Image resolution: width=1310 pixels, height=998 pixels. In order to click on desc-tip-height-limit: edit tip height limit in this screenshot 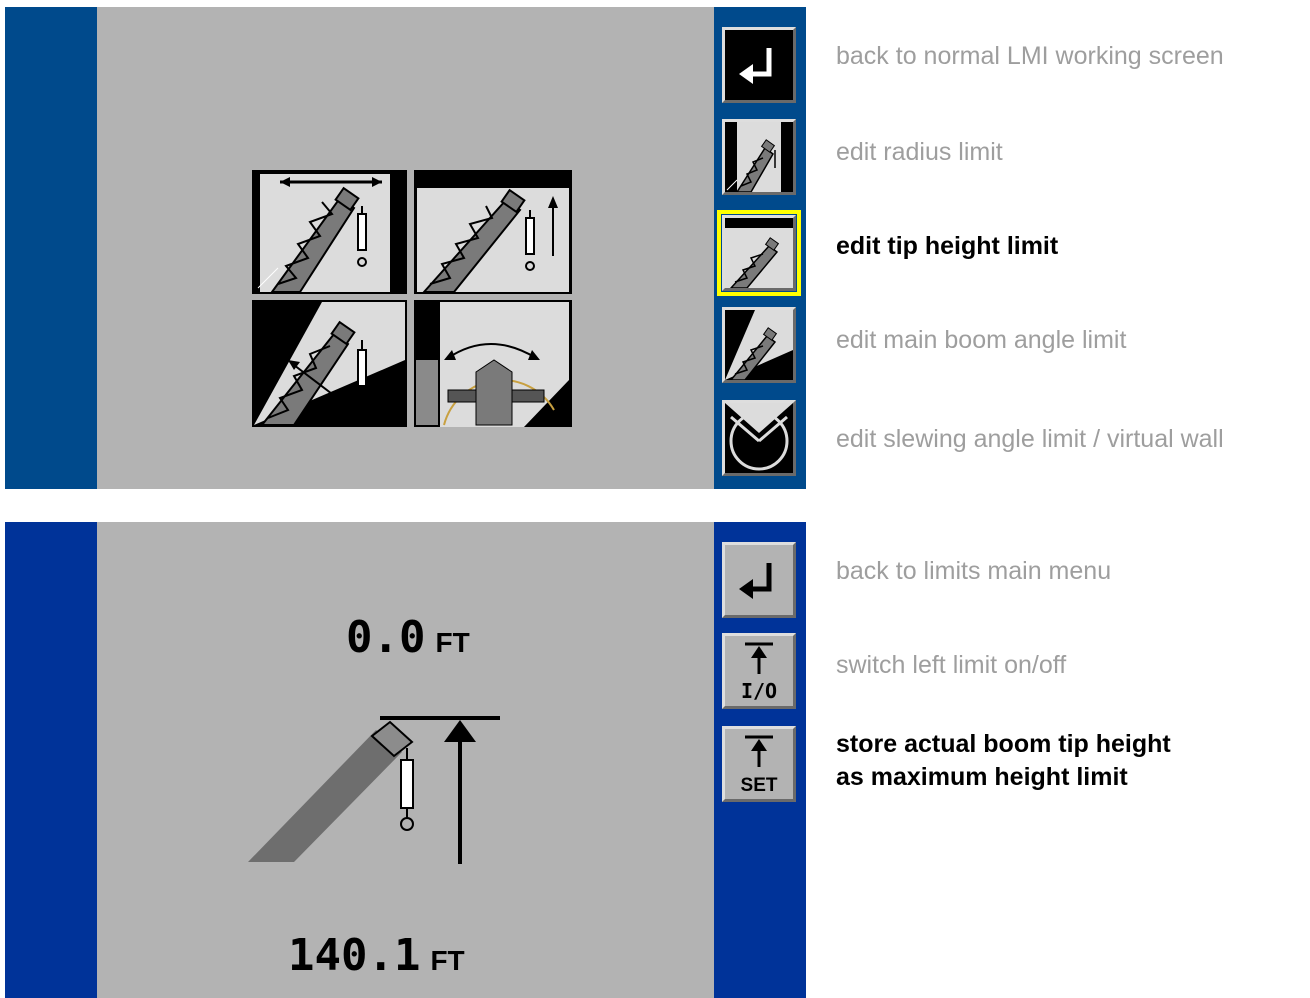, I will do `click(947, 246)`.